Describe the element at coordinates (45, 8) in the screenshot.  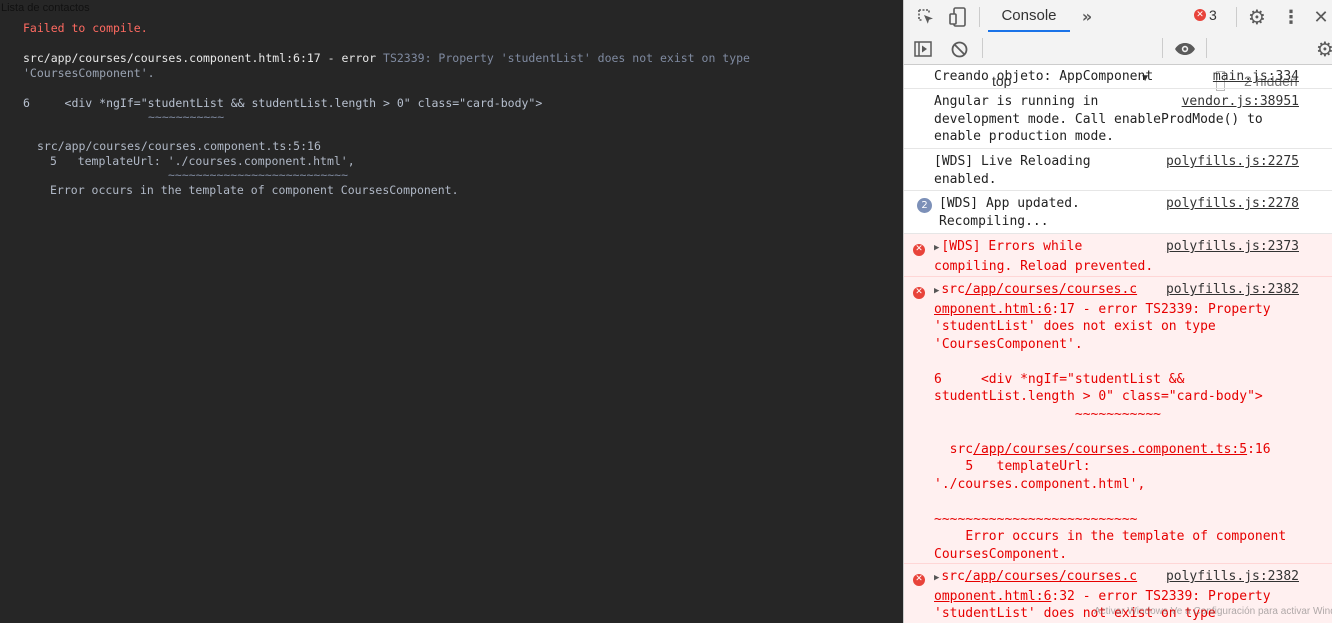
I see `page-title: Lista de contactos` at that location.